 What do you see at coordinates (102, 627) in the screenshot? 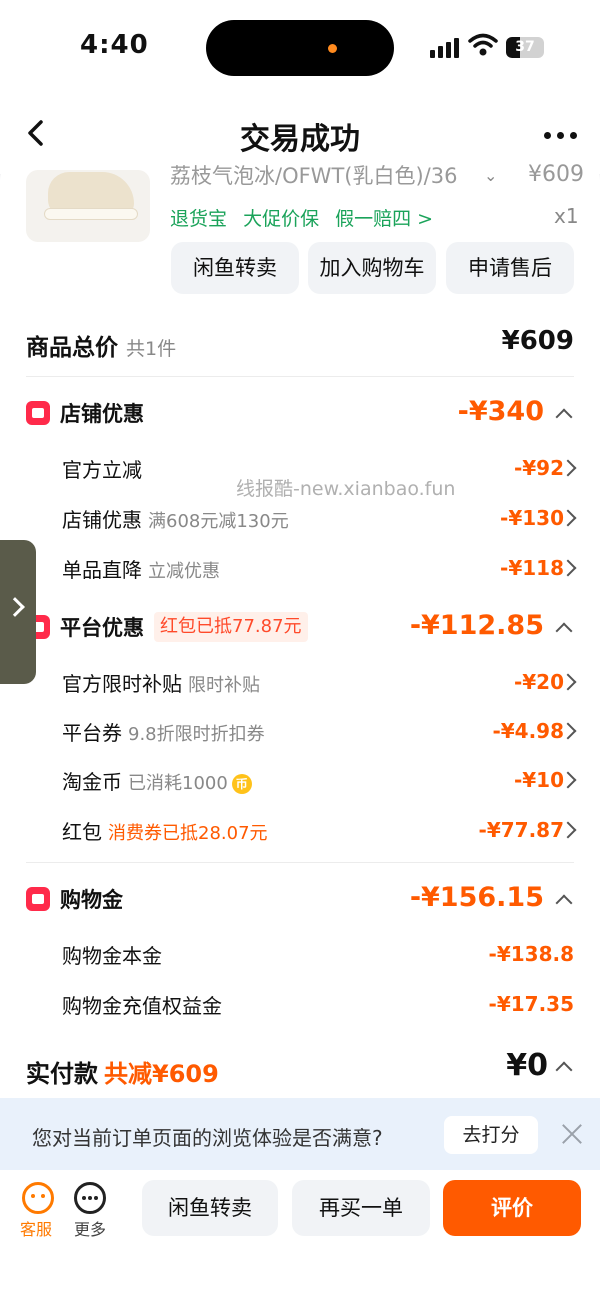
I see `platform-discount-label: 平台优惠` at bounding box center [102, 627].